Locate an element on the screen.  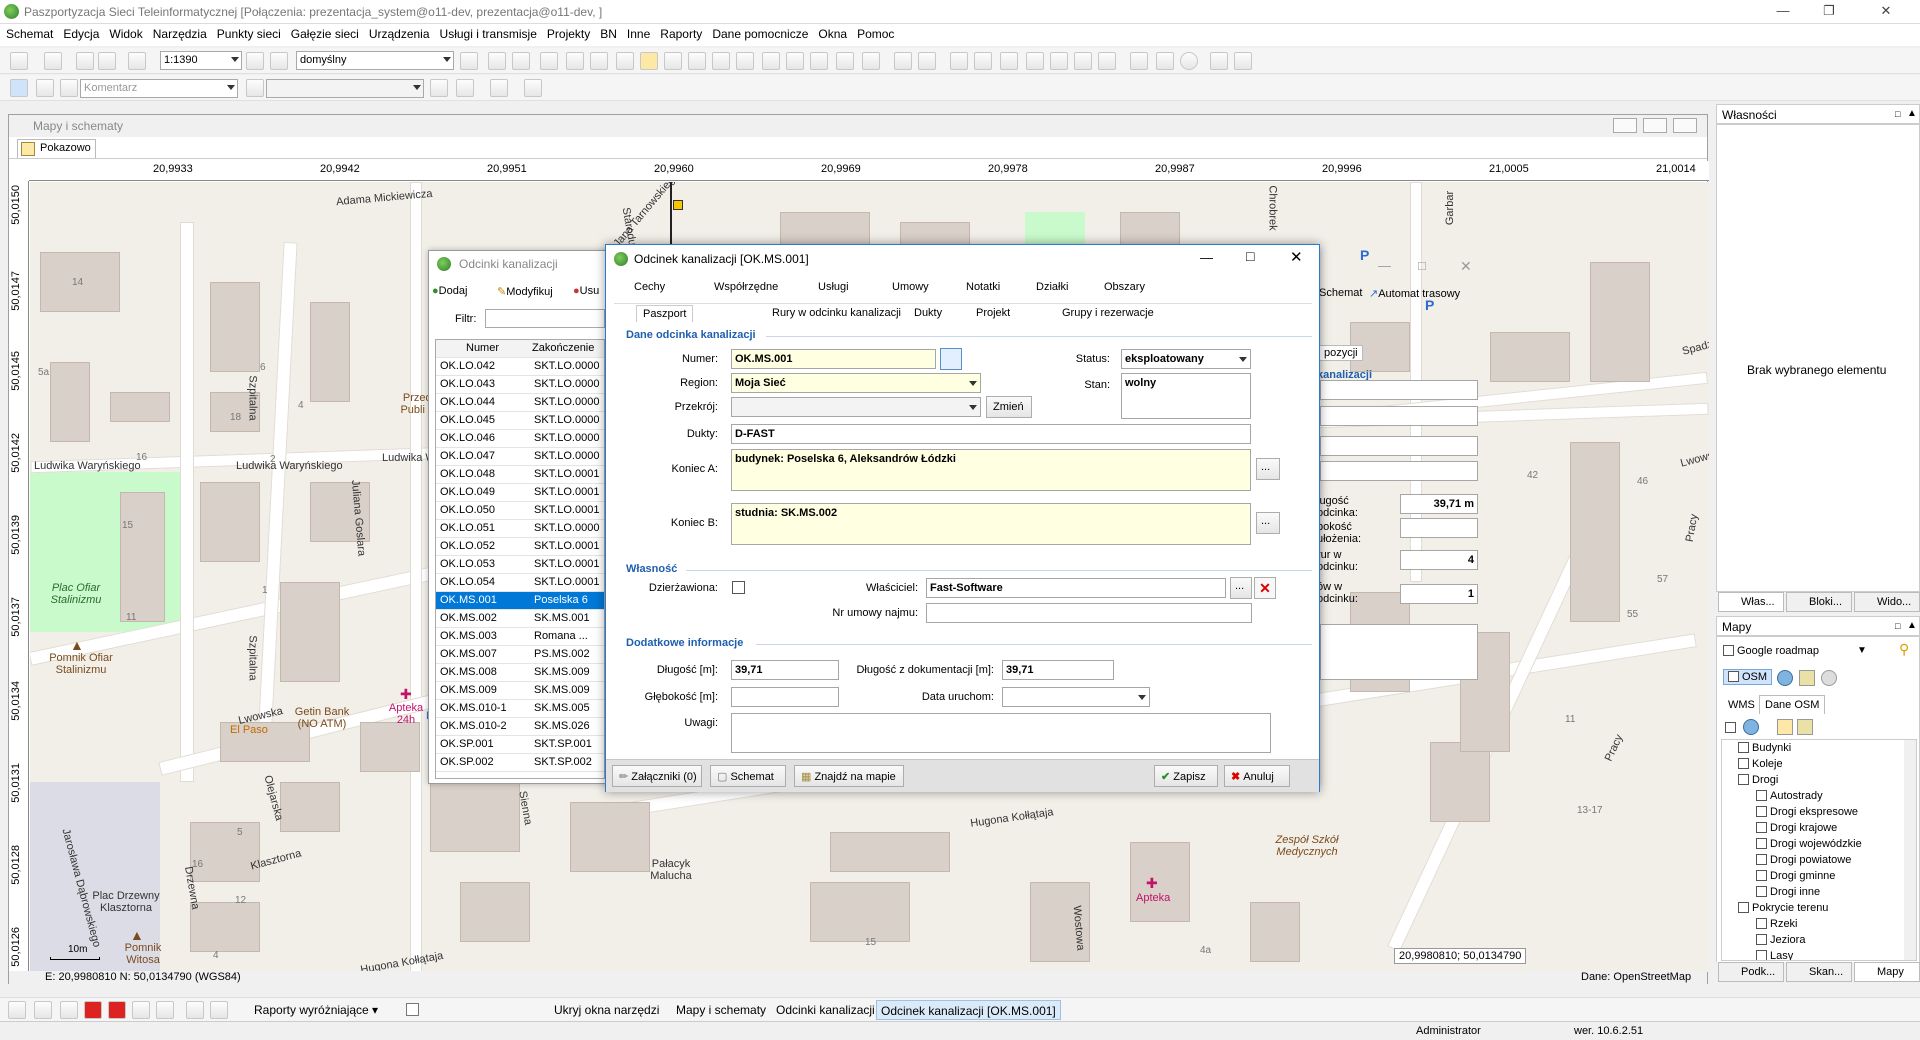
table-row: OK.MS.010-2 SK.MS.026 is located at coordinates (520, 727).